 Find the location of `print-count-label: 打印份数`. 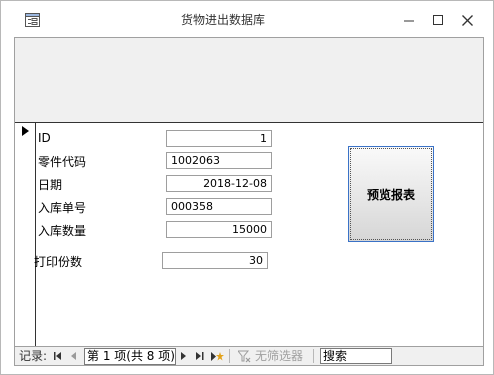

print-count-label: 打印份数 is located at coordinates (58, 262).